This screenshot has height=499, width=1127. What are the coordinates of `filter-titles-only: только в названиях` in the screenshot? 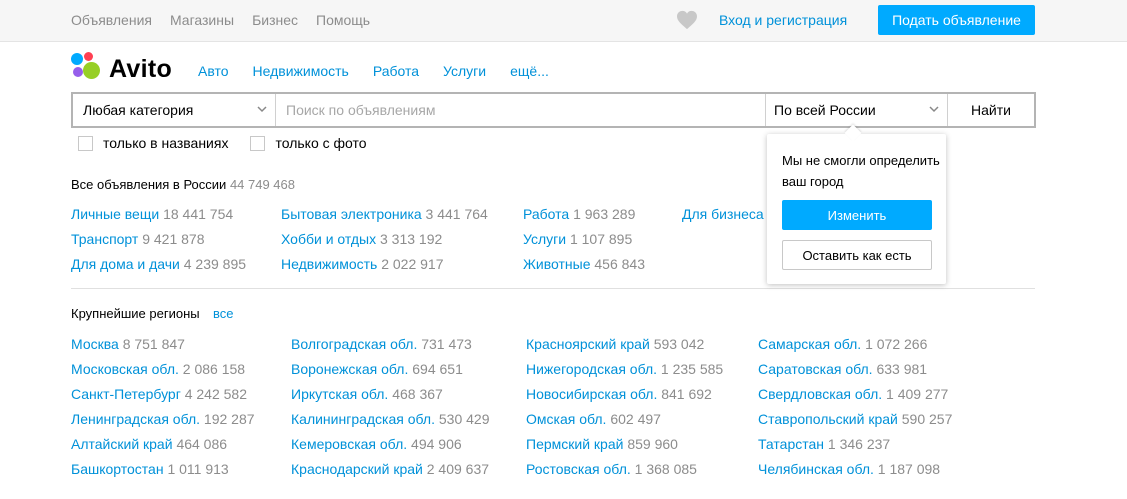 It's located at (153, 143).